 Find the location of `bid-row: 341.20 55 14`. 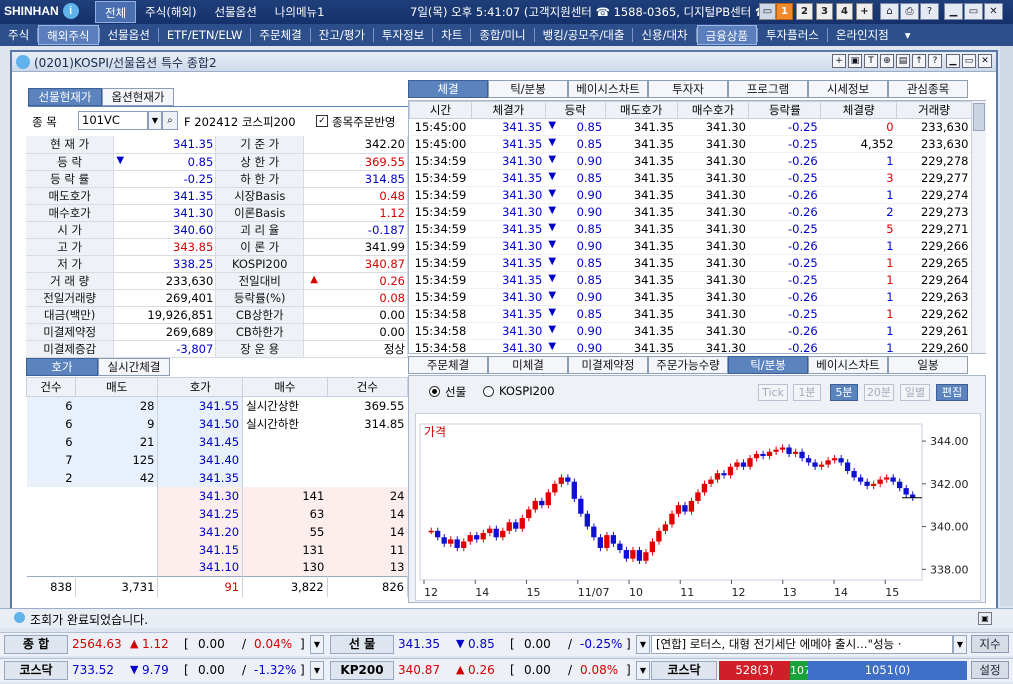

bid-row: 341.20 55 14 is located at coordinates (217, 531).